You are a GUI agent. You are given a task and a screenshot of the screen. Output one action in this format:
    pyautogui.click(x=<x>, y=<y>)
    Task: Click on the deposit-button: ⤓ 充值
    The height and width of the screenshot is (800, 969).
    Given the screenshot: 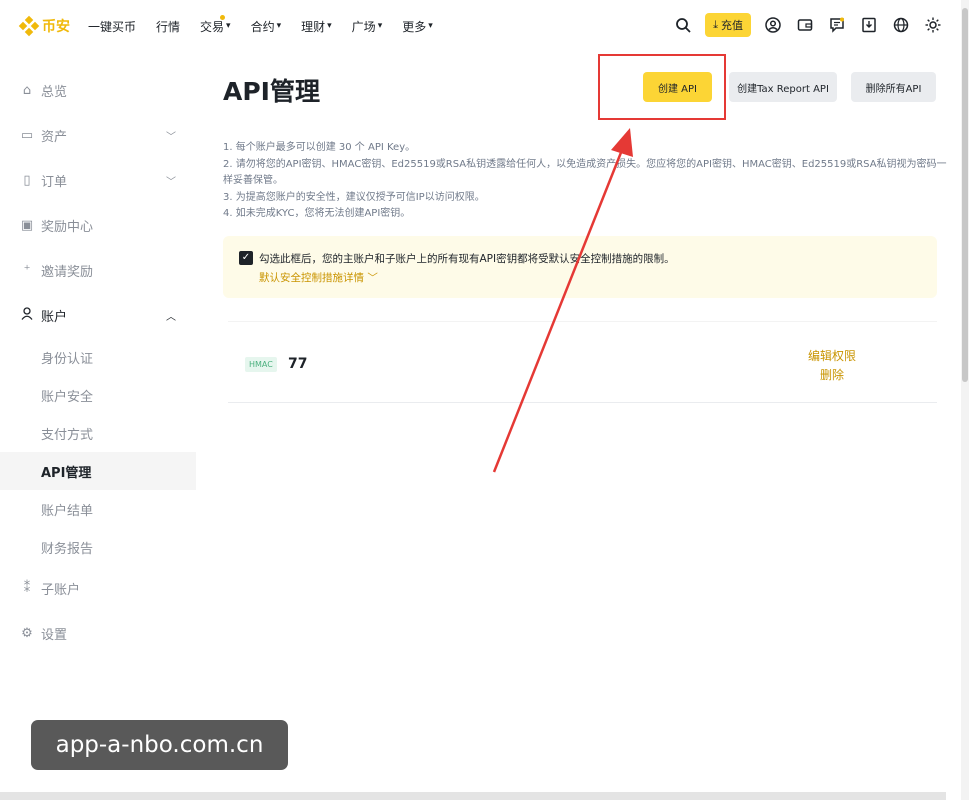 What is the action you would take?
    pyautogui.click(x=728, y=25)
    